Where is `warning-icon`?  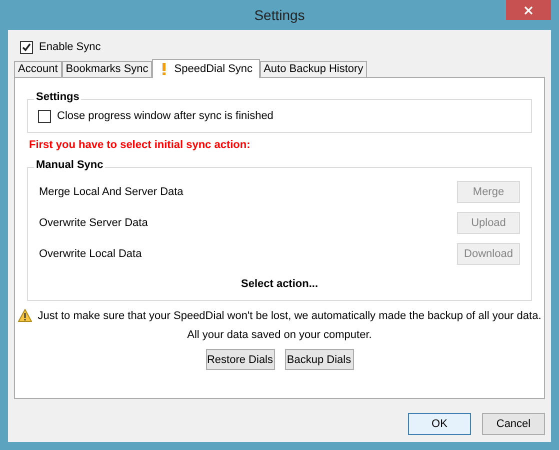 warning-icon is located at coordinates (25, 315).